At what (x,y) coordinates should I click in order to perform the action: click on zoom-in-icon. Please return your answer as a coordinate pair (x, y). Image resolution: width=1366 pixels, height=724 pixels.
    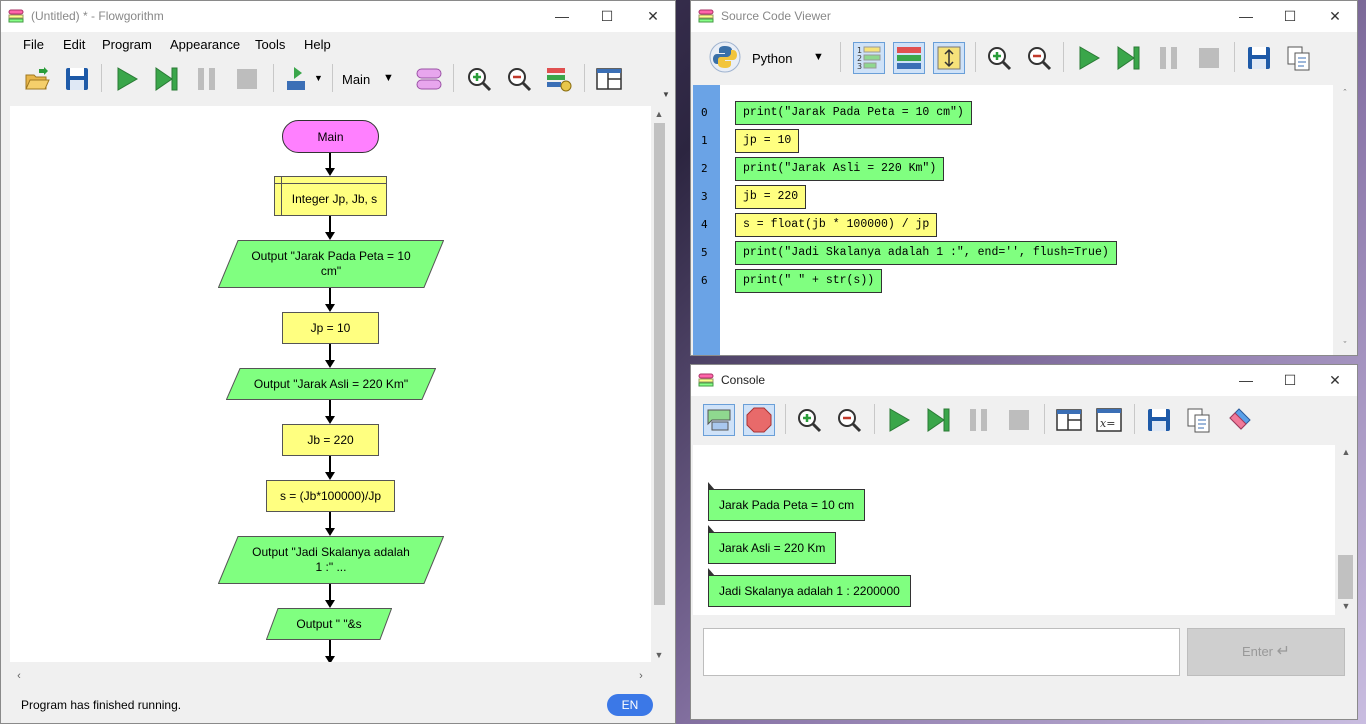
    Looking at the image, I should click on (479, 79).